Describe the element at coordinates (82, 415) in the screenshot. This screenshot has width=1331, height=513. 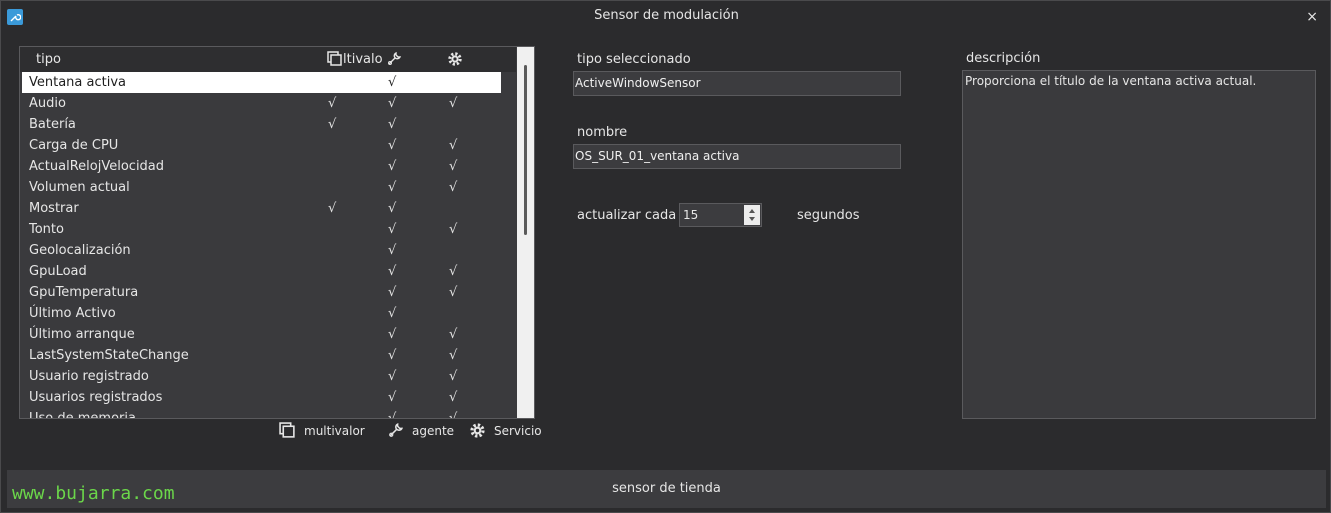
I see `list-item-name: Uso de memoria` at that location.